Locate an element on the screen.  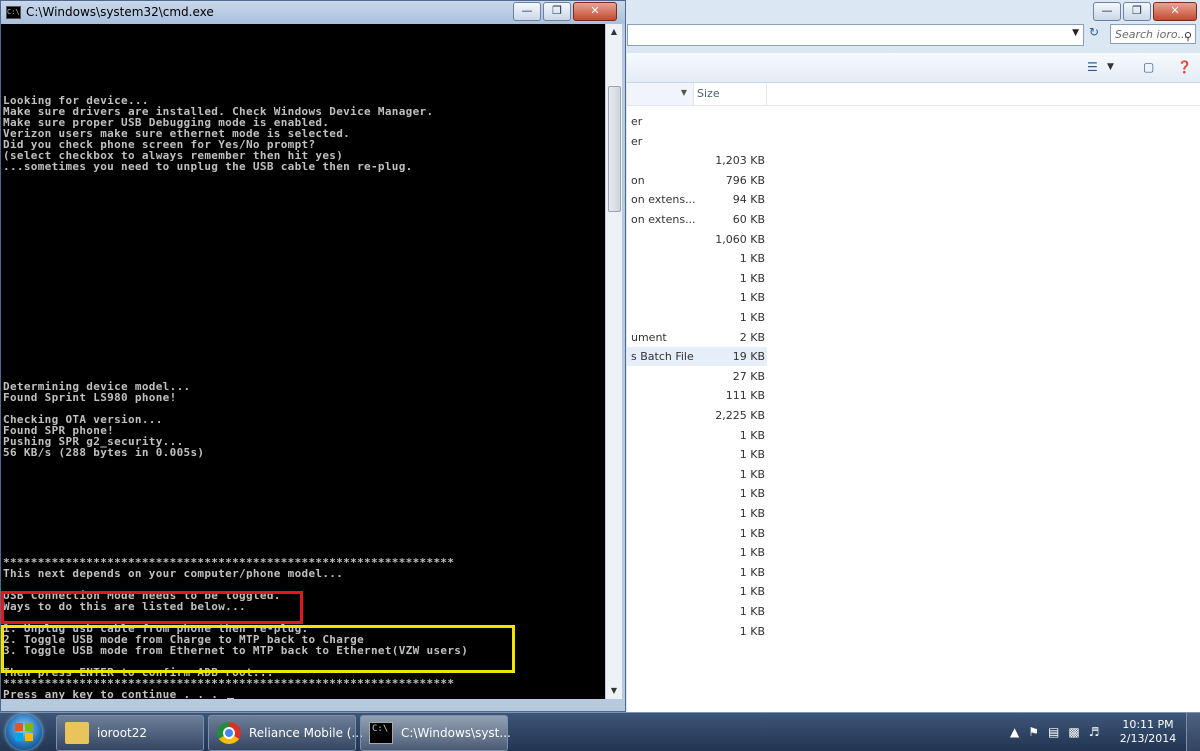
file-row: 1,203 KB is located at coordinates (697, 160).